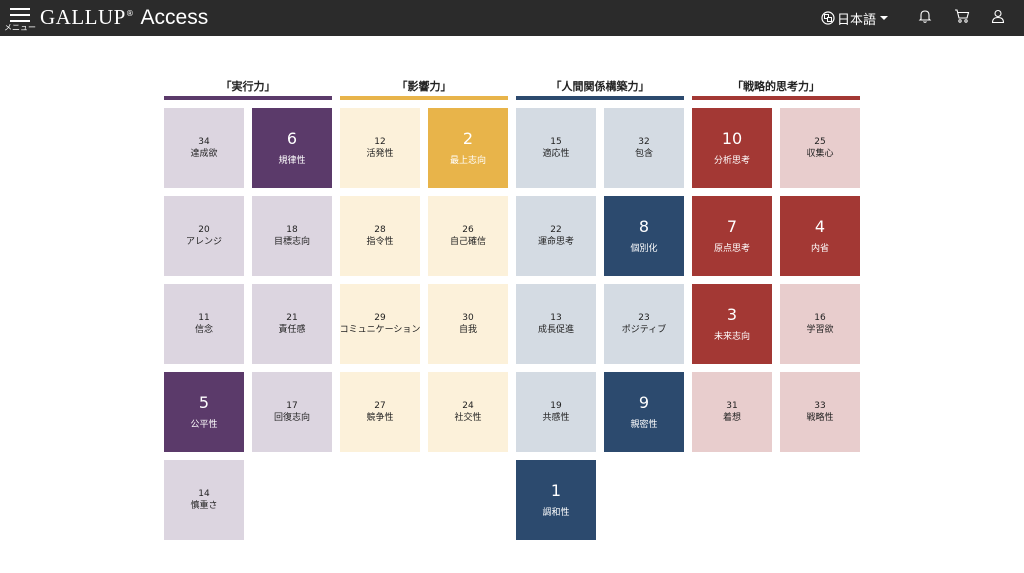 This screenshot has height=573, width=1024. Describe the element at coordinates (204, 412) in the screenshot. I see `strength-tile: 5 公平性` at that location.